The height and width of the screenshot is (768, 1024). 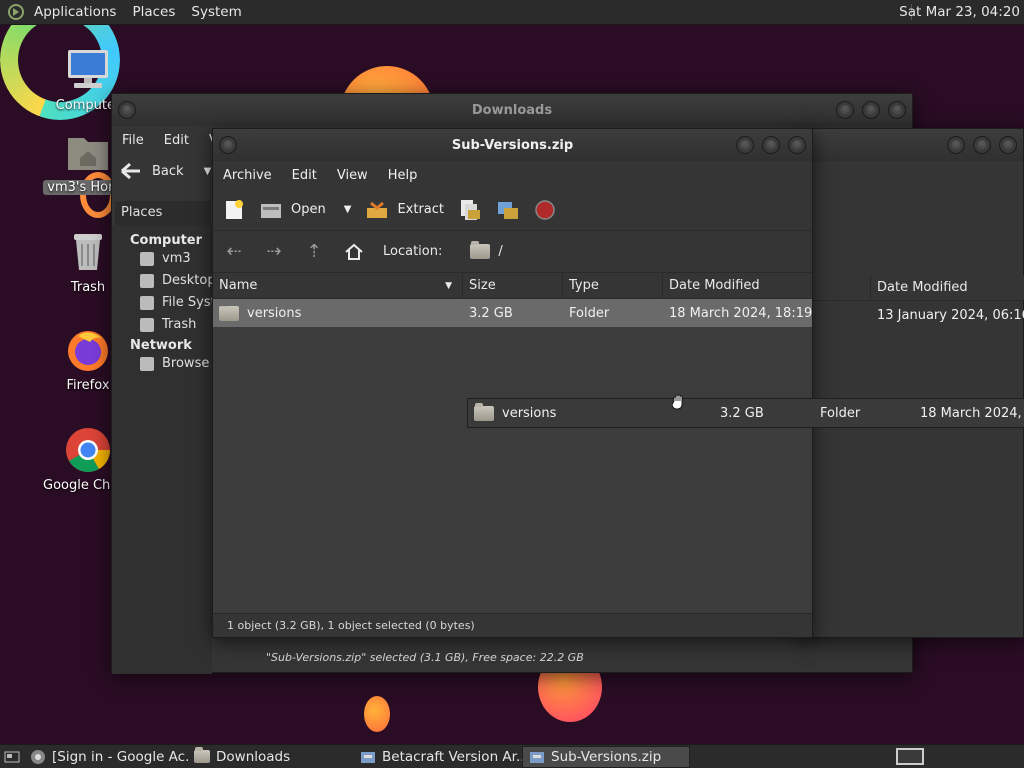 I want to click on taskbar-item-label: Downloads, so click(x=253, y=756).